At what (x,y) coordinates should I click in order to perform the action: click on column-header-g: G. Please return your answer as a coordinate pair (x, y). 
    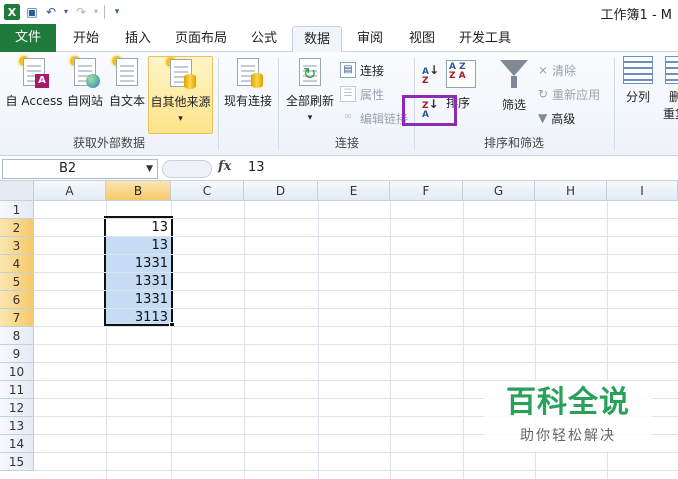
    Looking at the image, I should click on (499, 191).